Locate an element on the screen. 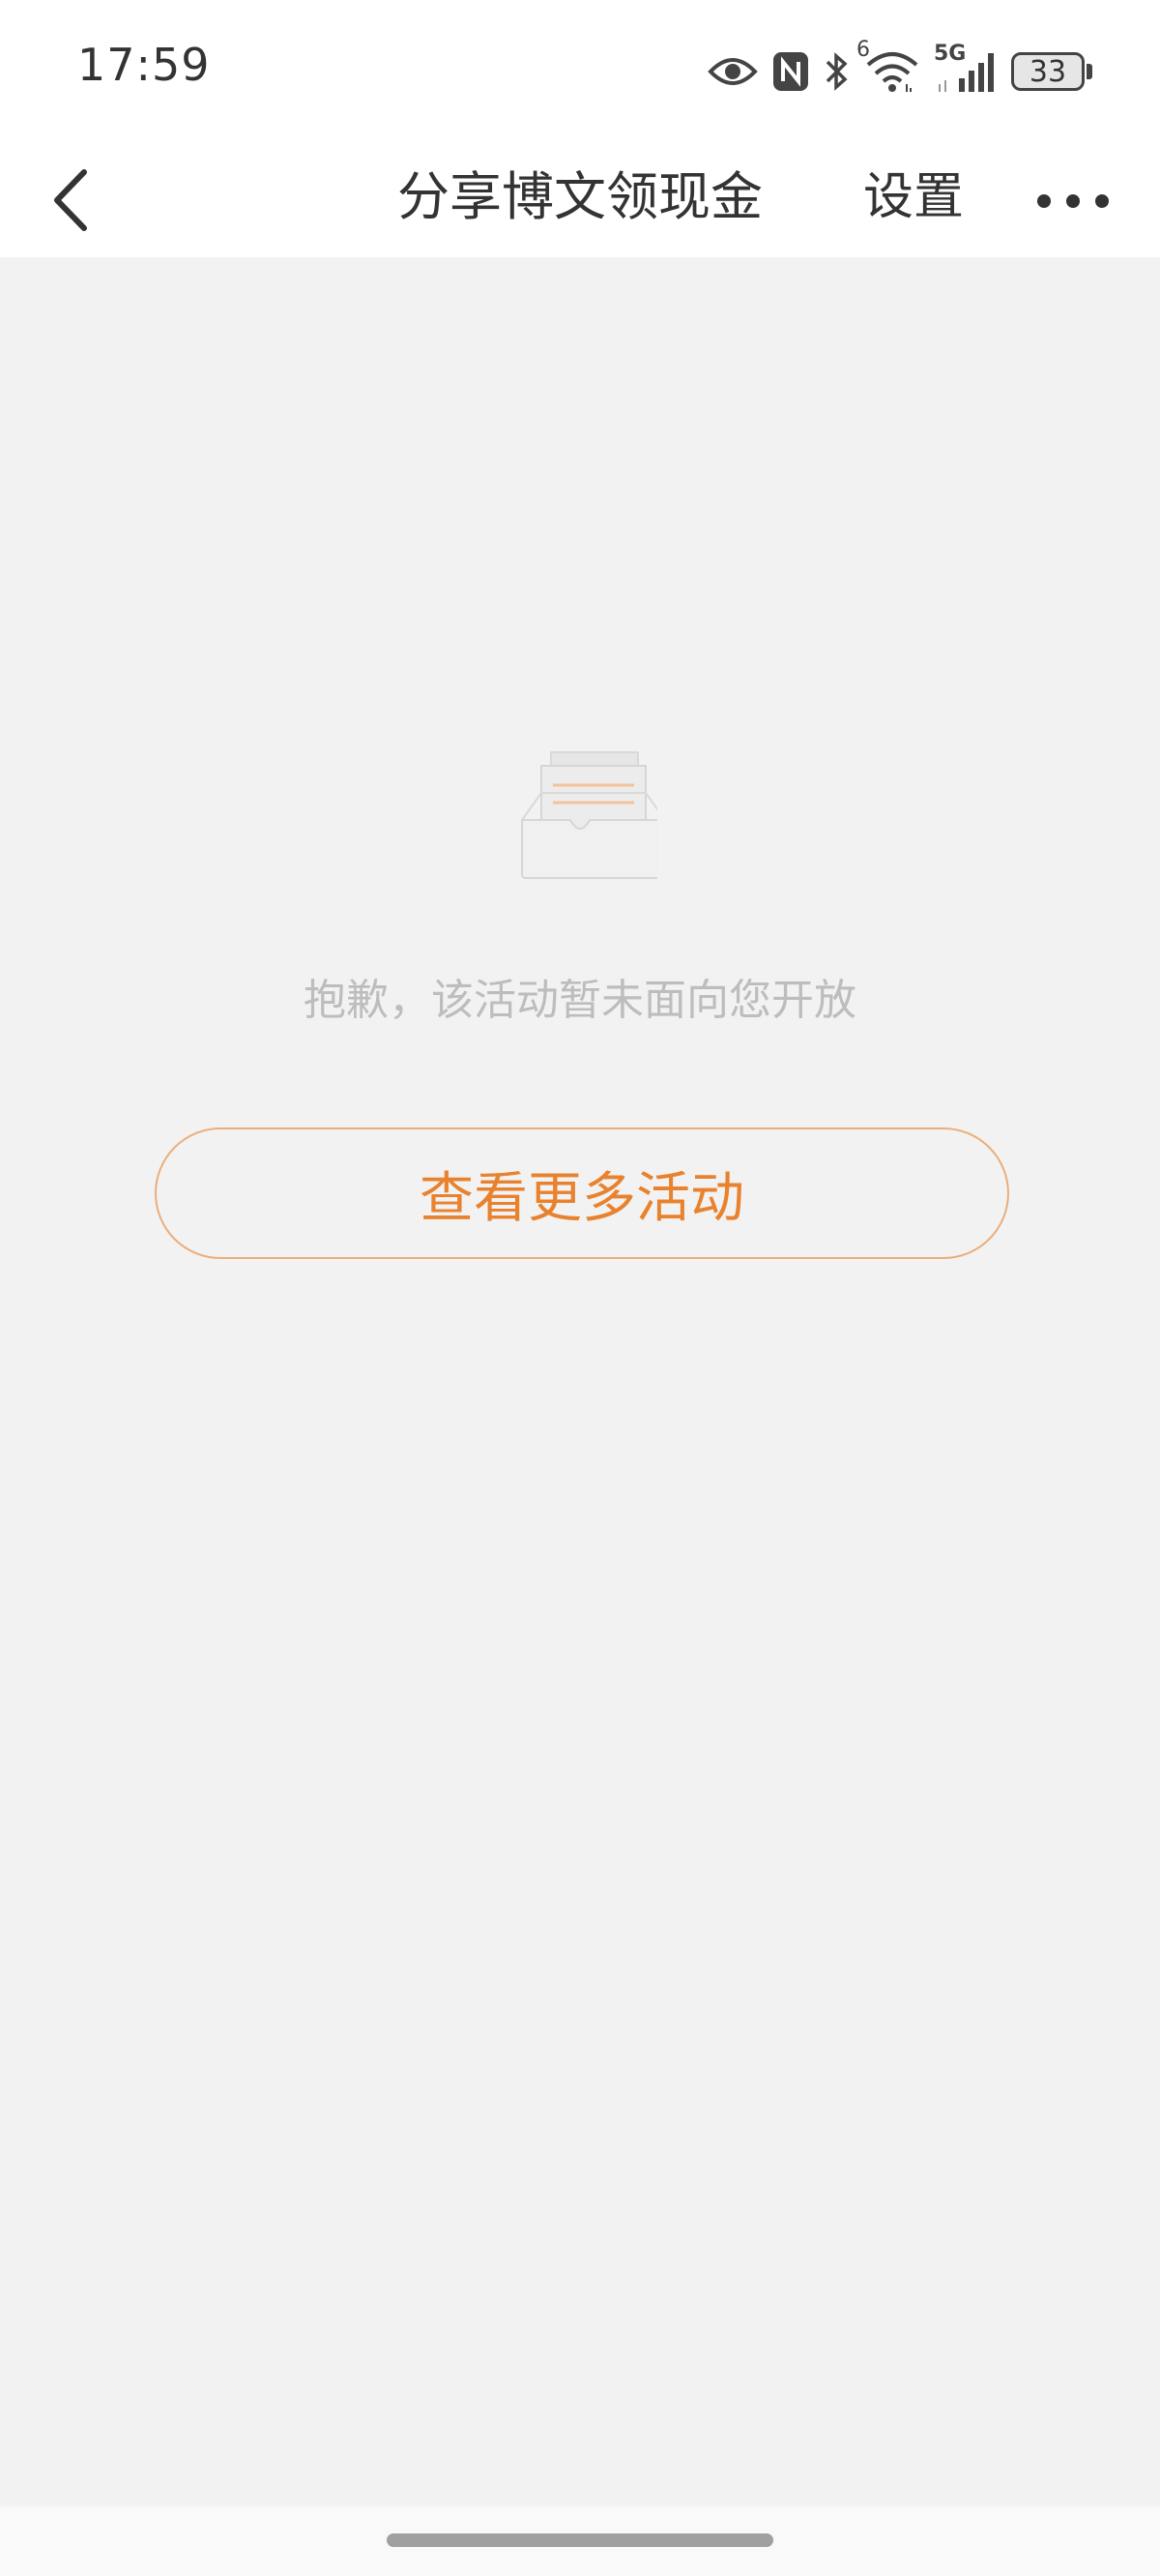 Image resolution: width=1160 pixels, height=2576 pixels. home-indicator is located at coordinates (580, 2540).